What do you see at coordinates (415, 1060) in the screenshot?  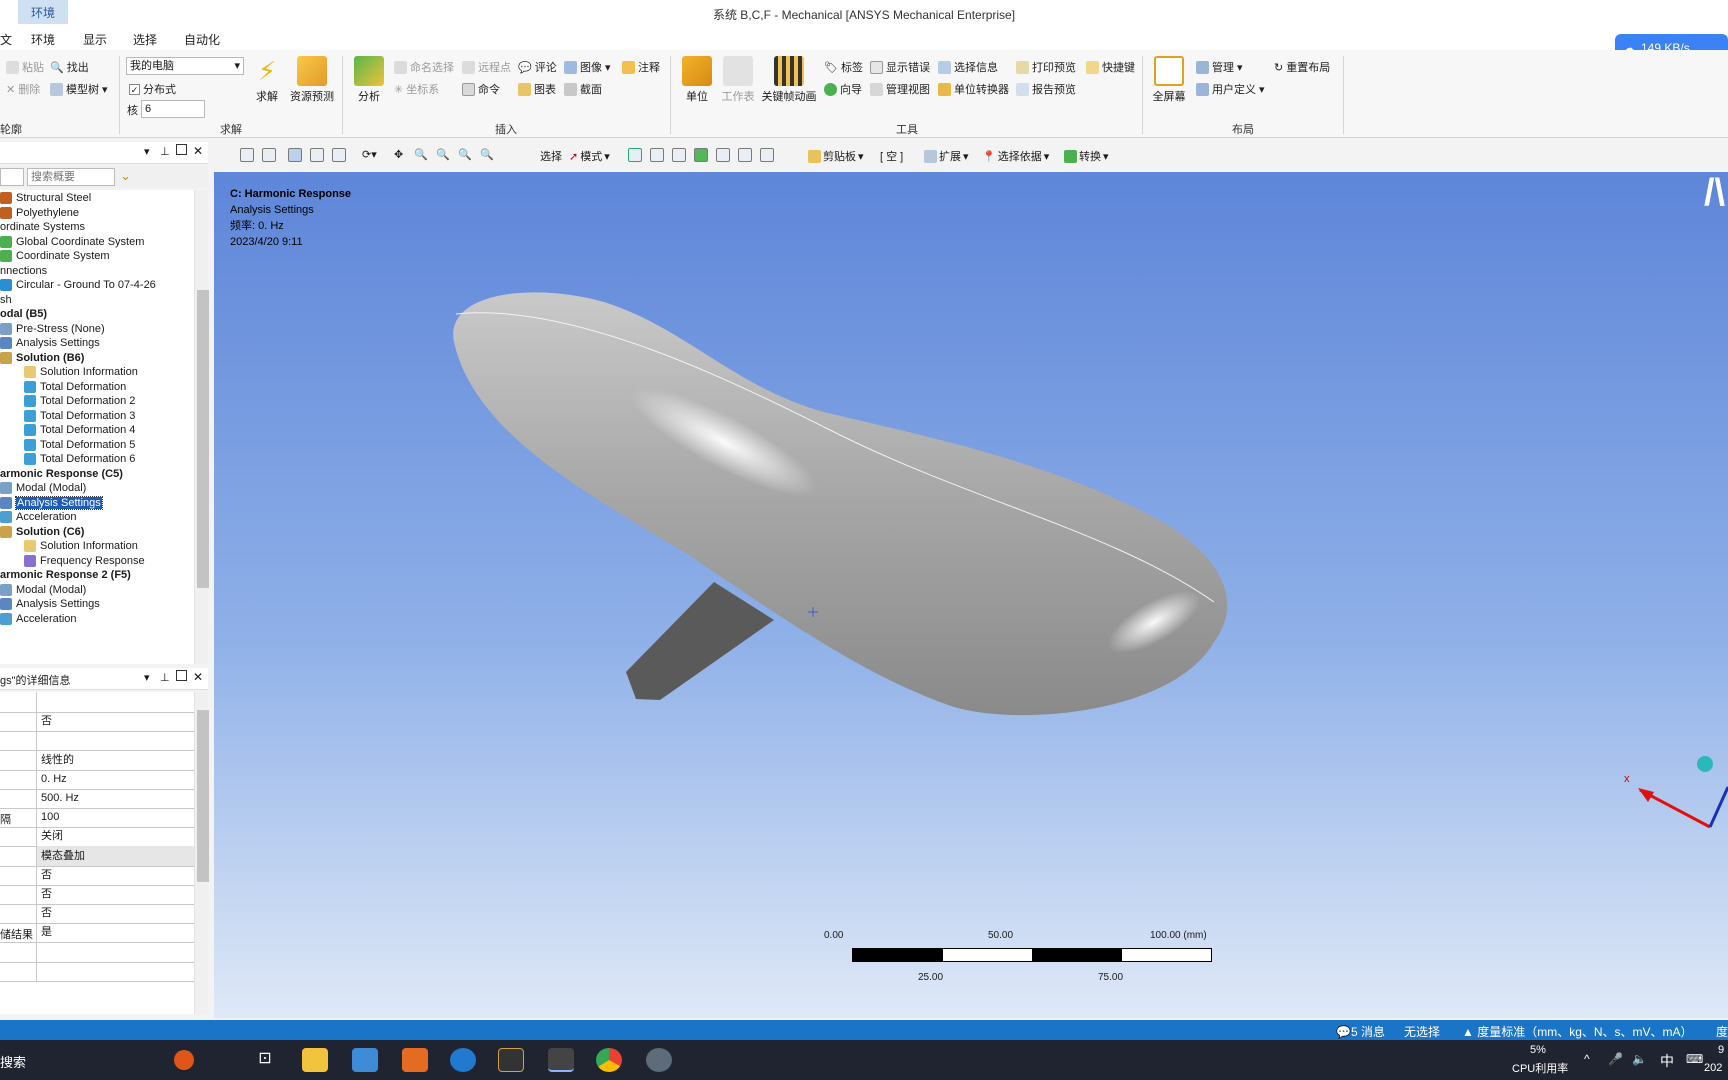 I see `recorder-icon` at bounding box center [415, 1060].